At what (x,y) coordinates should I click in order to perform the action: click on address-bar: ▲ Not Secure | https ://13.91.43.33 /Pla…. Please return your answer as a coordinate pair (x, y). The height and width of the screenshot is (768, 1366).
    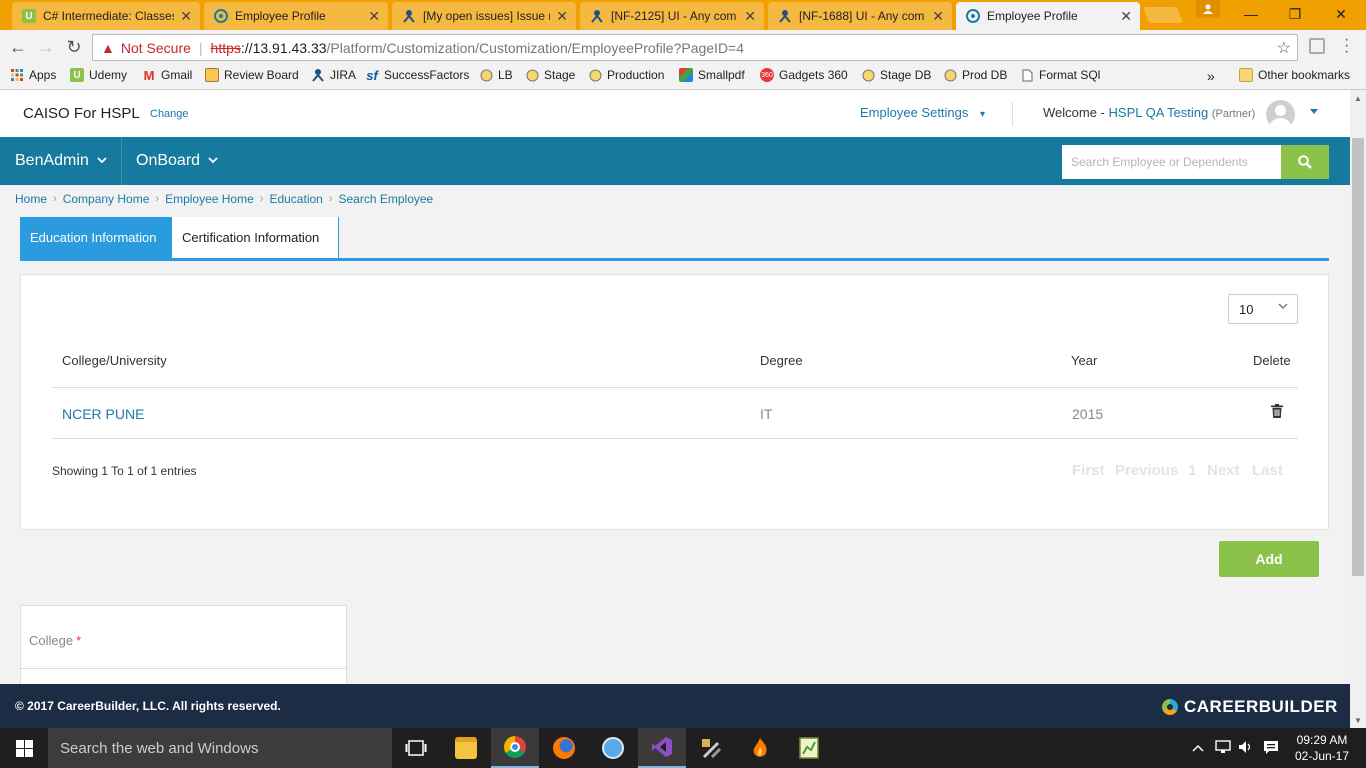
    Looking at the image, I should click on (695, 47).